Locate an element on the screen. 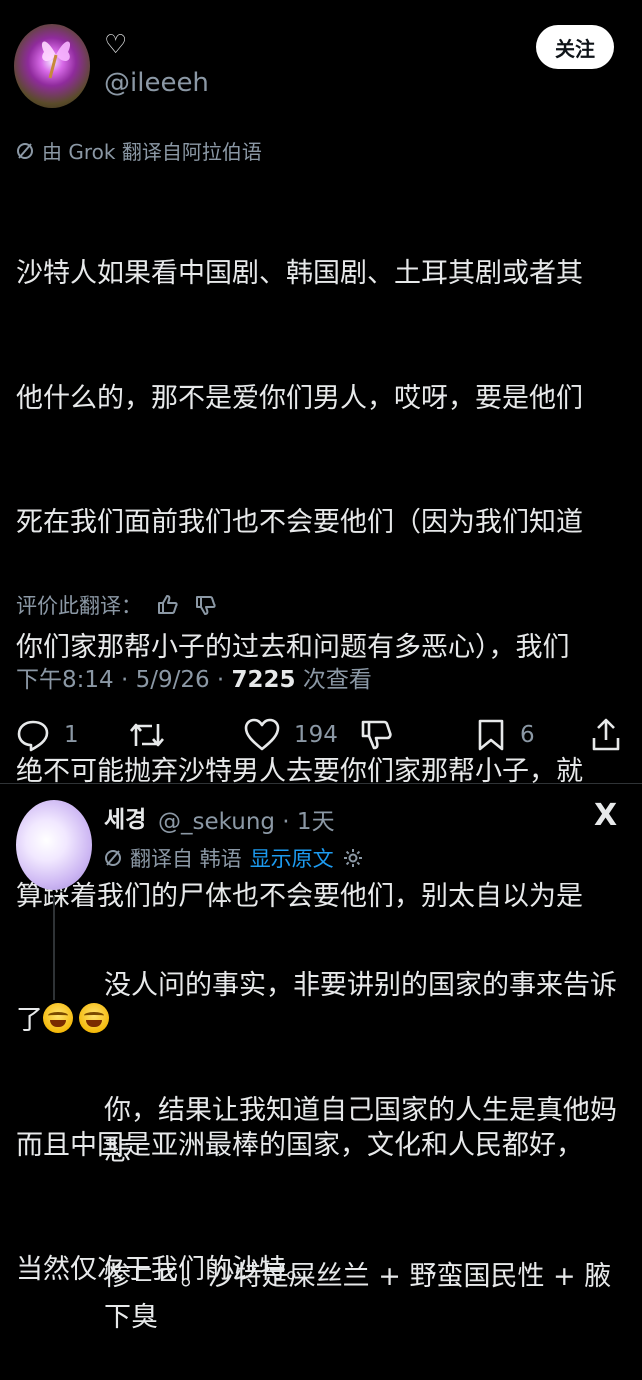 Image resolution: width=642 pixels, height=1380 pixels. action-bar: 1 194 6 is located at coordinates (321, 743).